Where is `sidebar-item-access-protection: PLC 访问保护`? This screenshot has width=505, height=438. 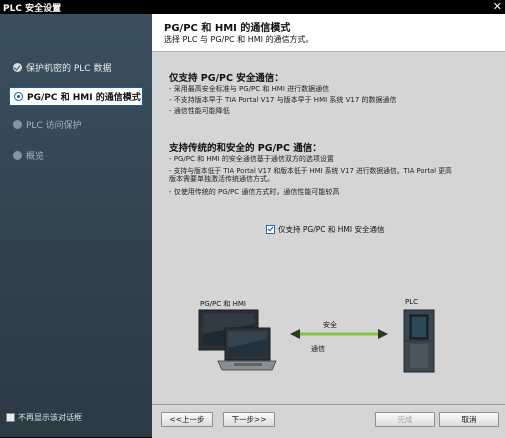
sidebar-item-access-protection: PLC 访问保护 is located at coordinates (47, 124).